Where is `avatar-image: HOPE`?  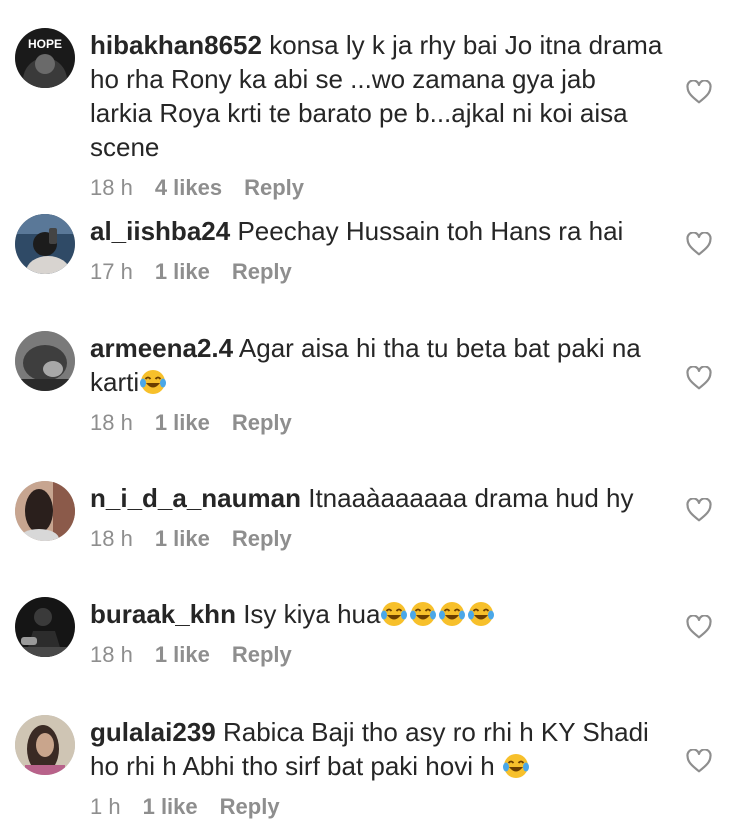
avatar-image: HOPE is located at coordinates (45, 58).